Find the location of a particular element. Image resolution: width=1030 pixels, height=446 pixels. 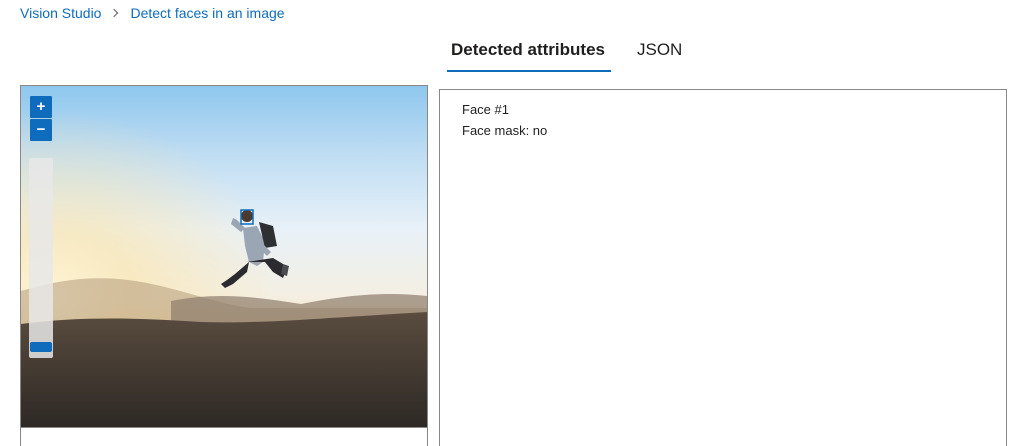

zoom-in-button: + is located at coordinates (41, 107).